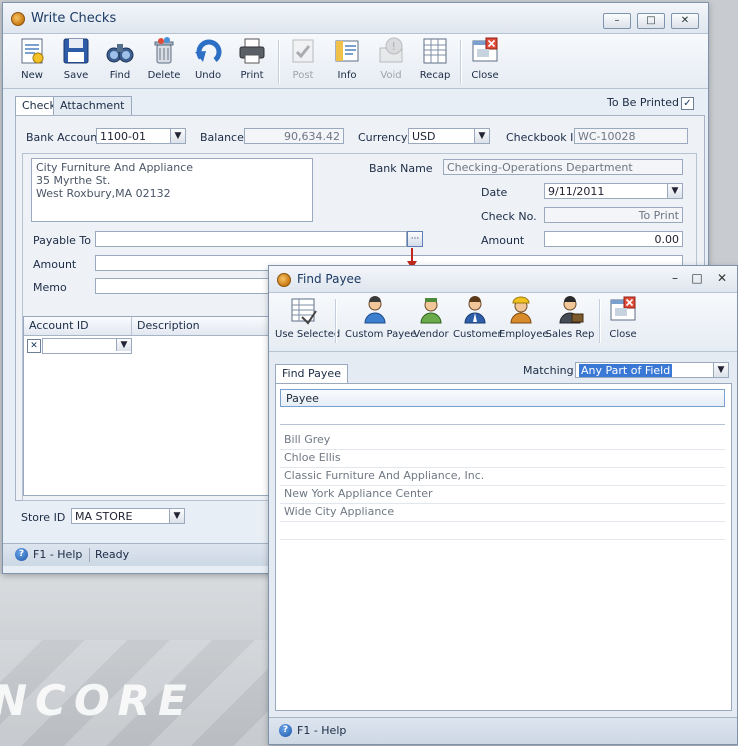 The image size is (738, 746). Describe the element at coordinates (631, 136) in the screenshot. I see `checkbook-id-field: WC-10028` at that location.